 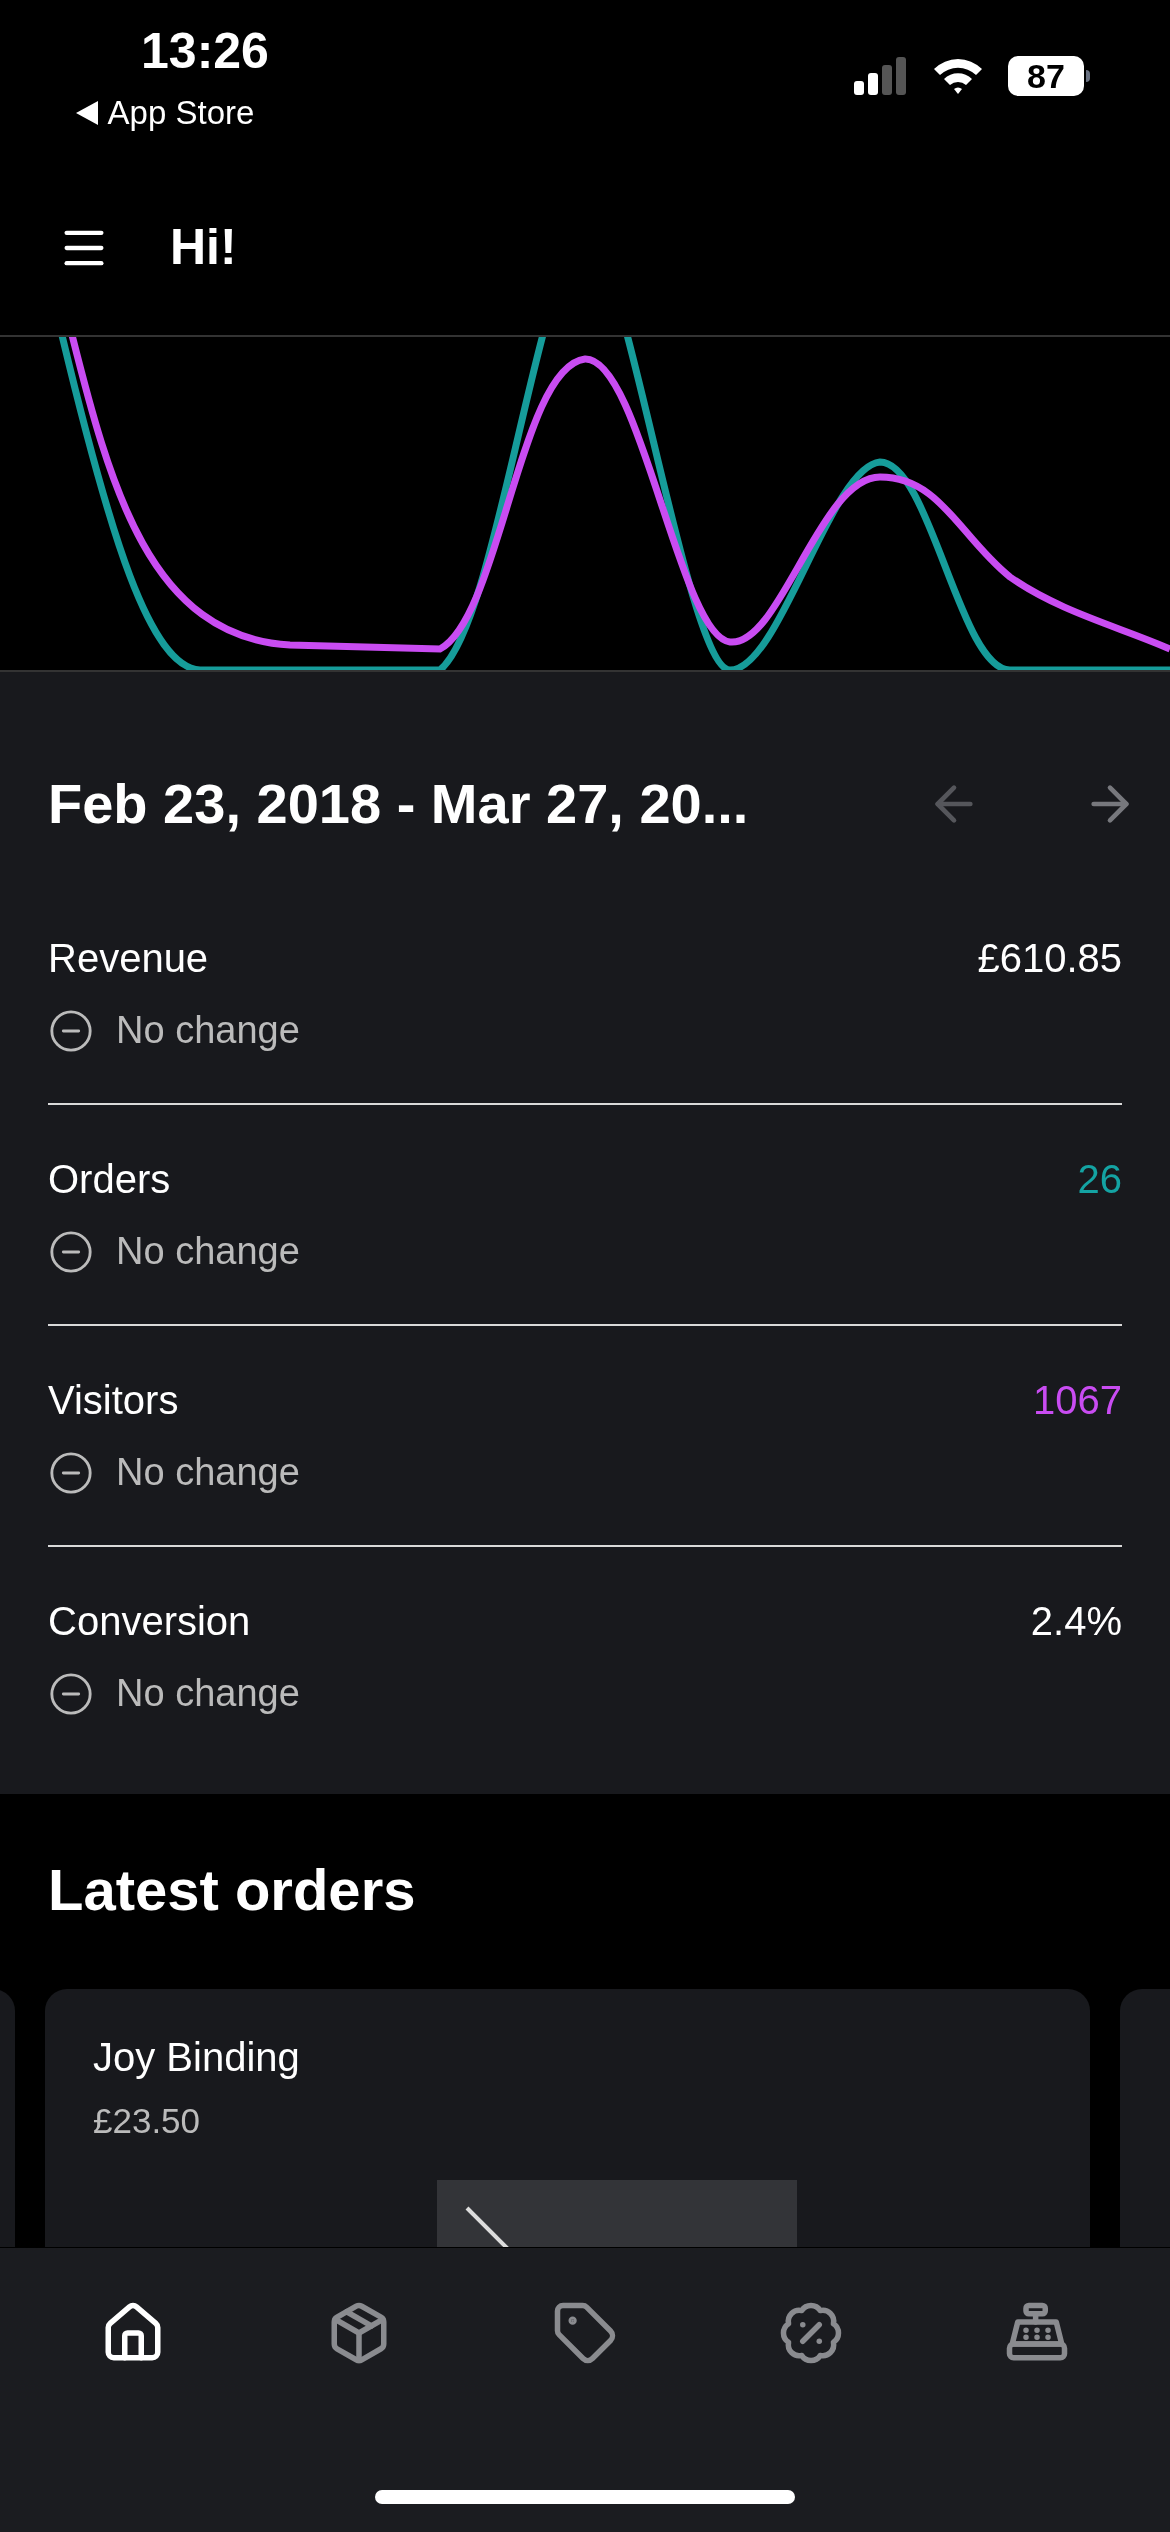 I want to click on stat-value: 2.4%, so click(x=1076, y=1621).